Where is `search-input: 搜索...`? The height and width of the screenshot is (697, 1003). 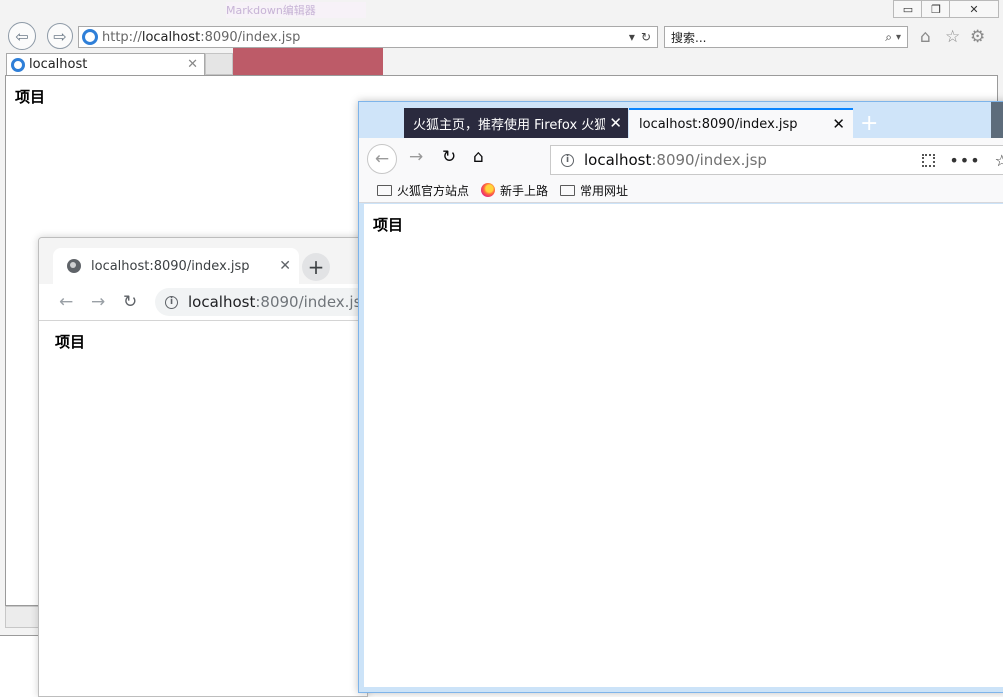 search-input: 搜索... is located at coordinates (778, 37).